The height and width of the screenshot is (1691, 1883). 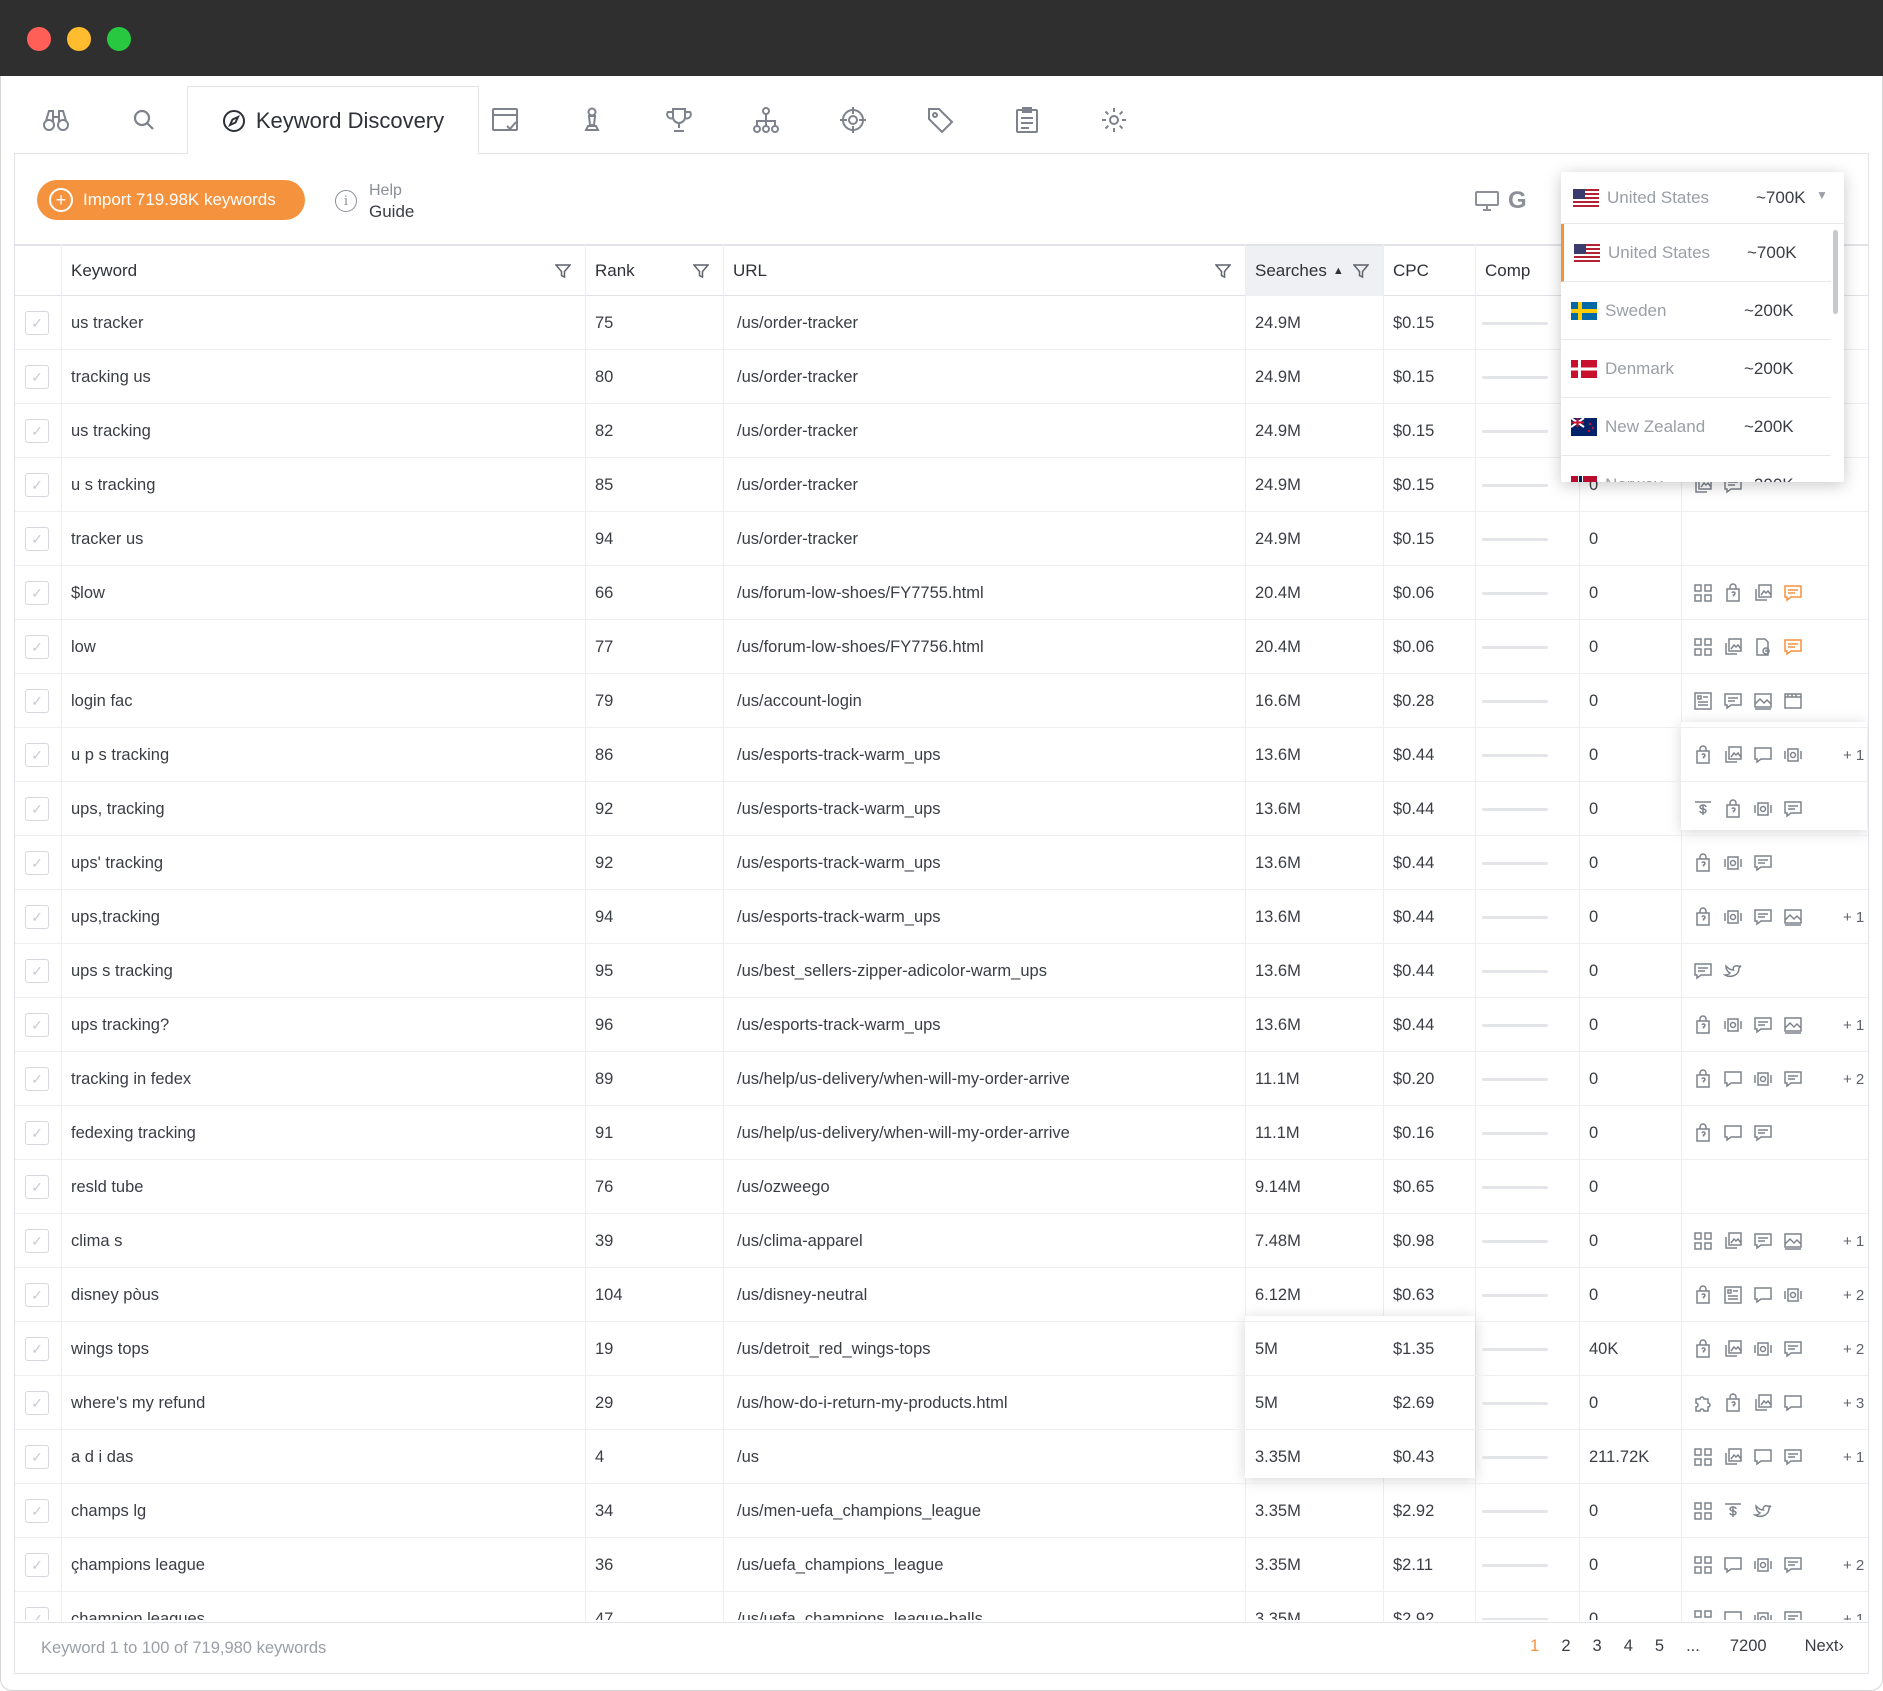 What do you see at coordinates (859, 1511) in the screenshot?
I see `url-cell: /us/men-uefa_champions_league` at bounding box center [859, 1511].